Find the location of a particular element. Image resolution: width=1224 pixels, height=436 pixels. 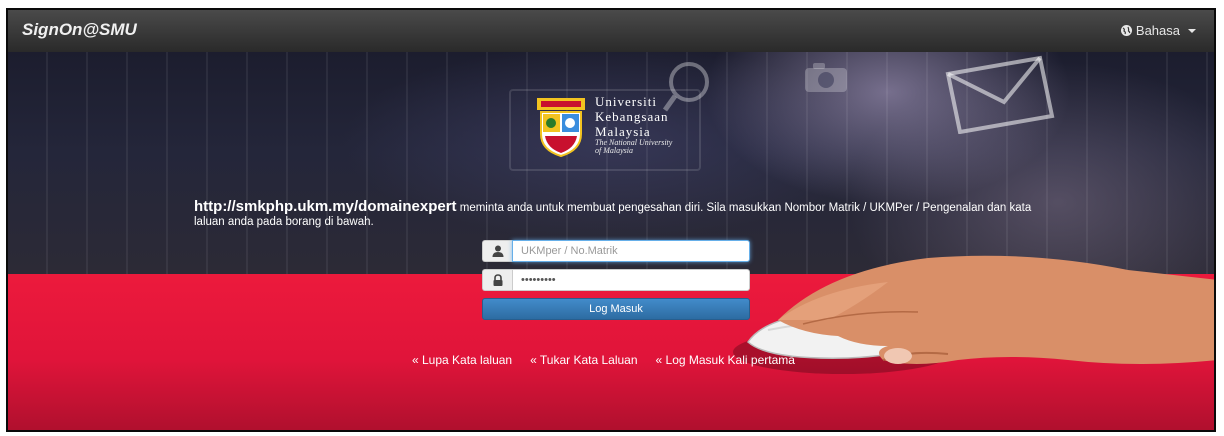

language-dropdown: Bahasa is located at coordinates (1158, 30).